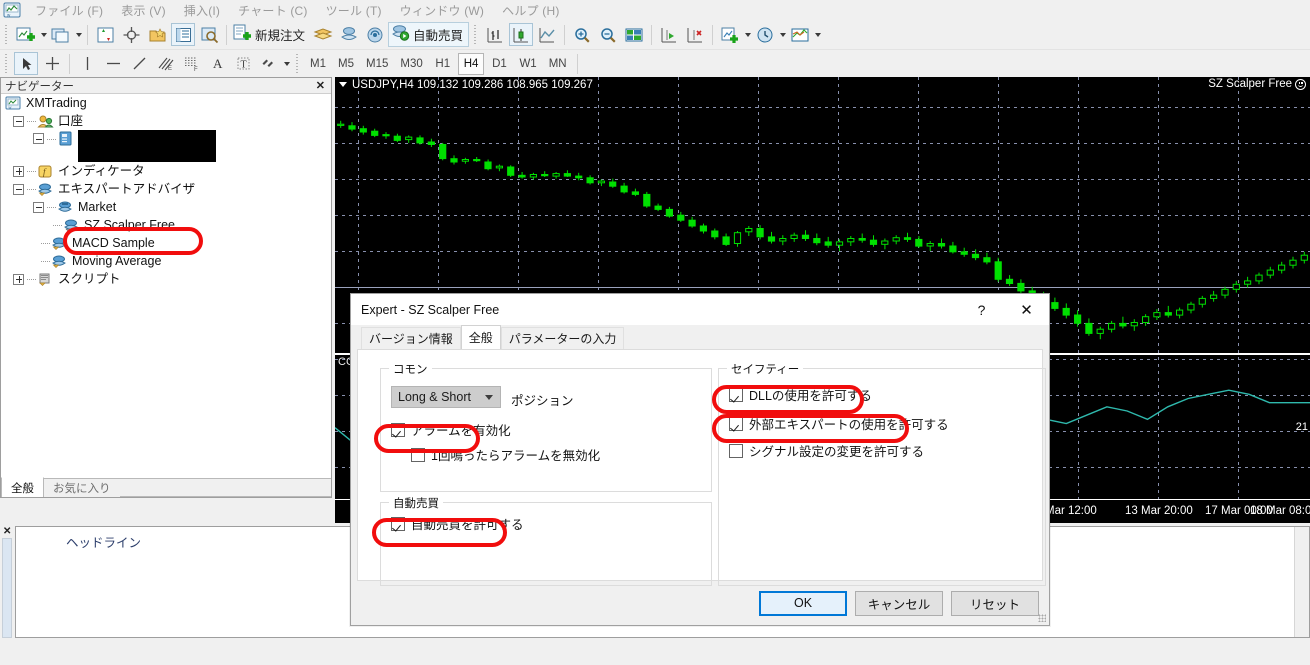 The height and width of the screenshot is (665, 1310). Describe the element at coordinates (443, 64) in the screenshot. I see `timeframe-h1: H1` at that location.